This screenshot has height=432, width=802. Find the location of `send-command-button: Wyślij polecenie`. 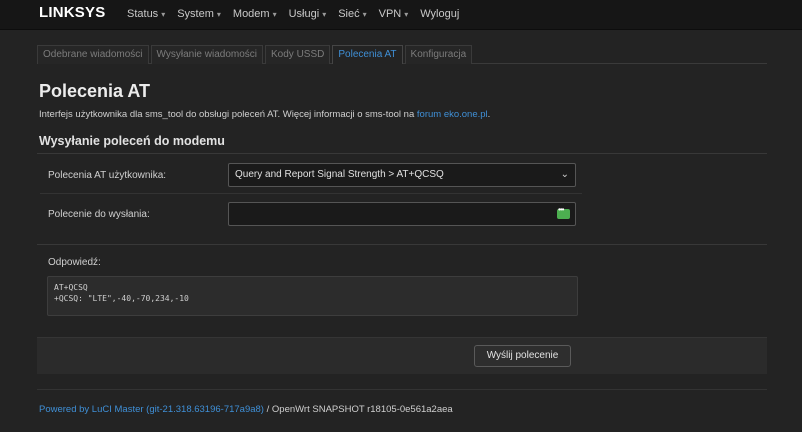

send-command-button: Wyślij polecenie is located at coordinates (522, 356).